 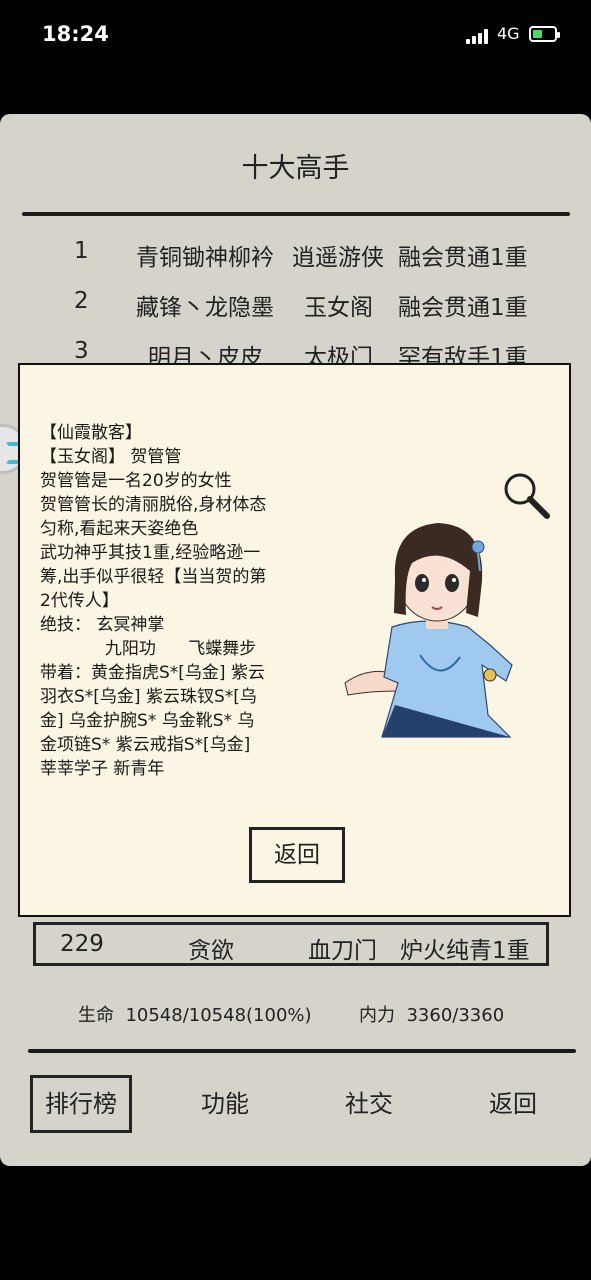 I want to click on nav-back-button: 返回, so click(x=513, y=1104).